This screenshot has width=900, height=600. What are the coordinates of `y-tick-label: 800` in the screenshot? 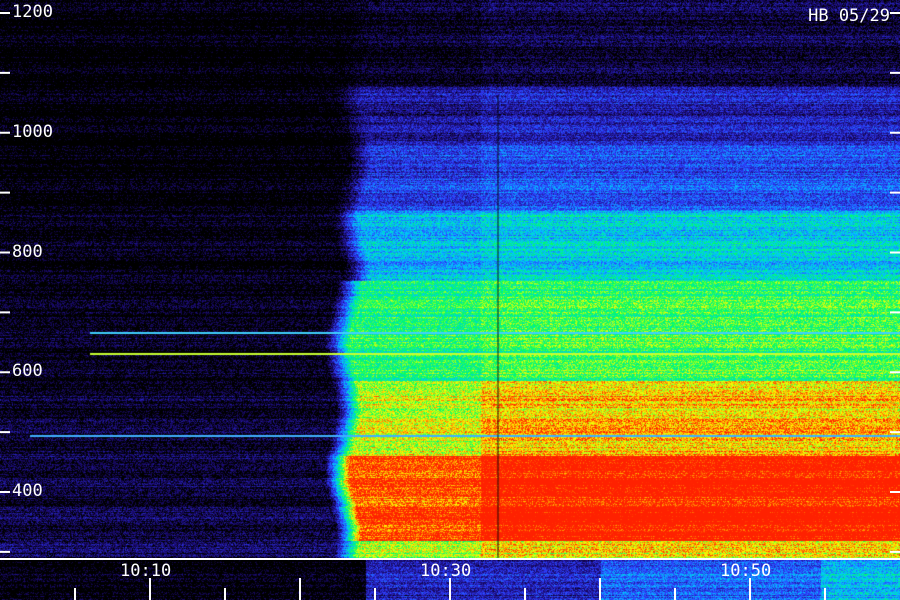 It's located at (27, 251).